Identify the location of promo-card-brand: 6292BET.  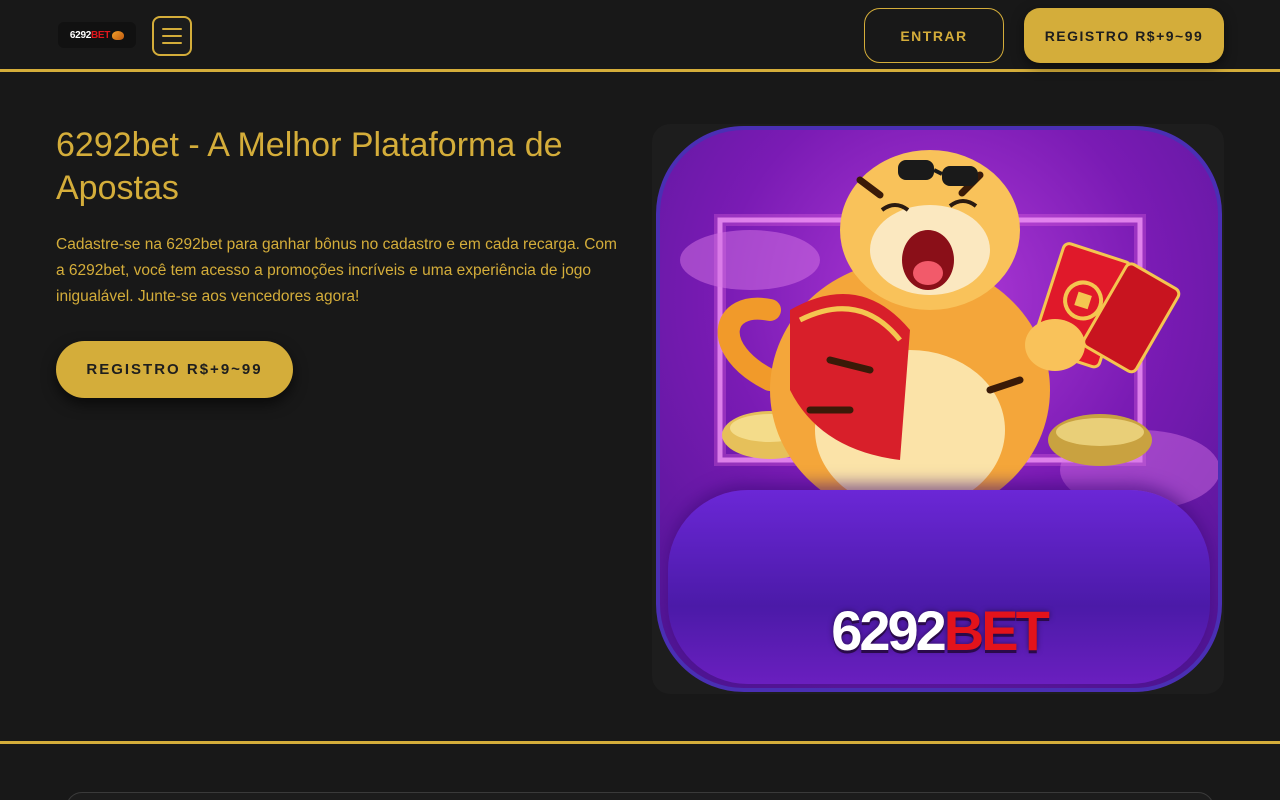
(939, 630).